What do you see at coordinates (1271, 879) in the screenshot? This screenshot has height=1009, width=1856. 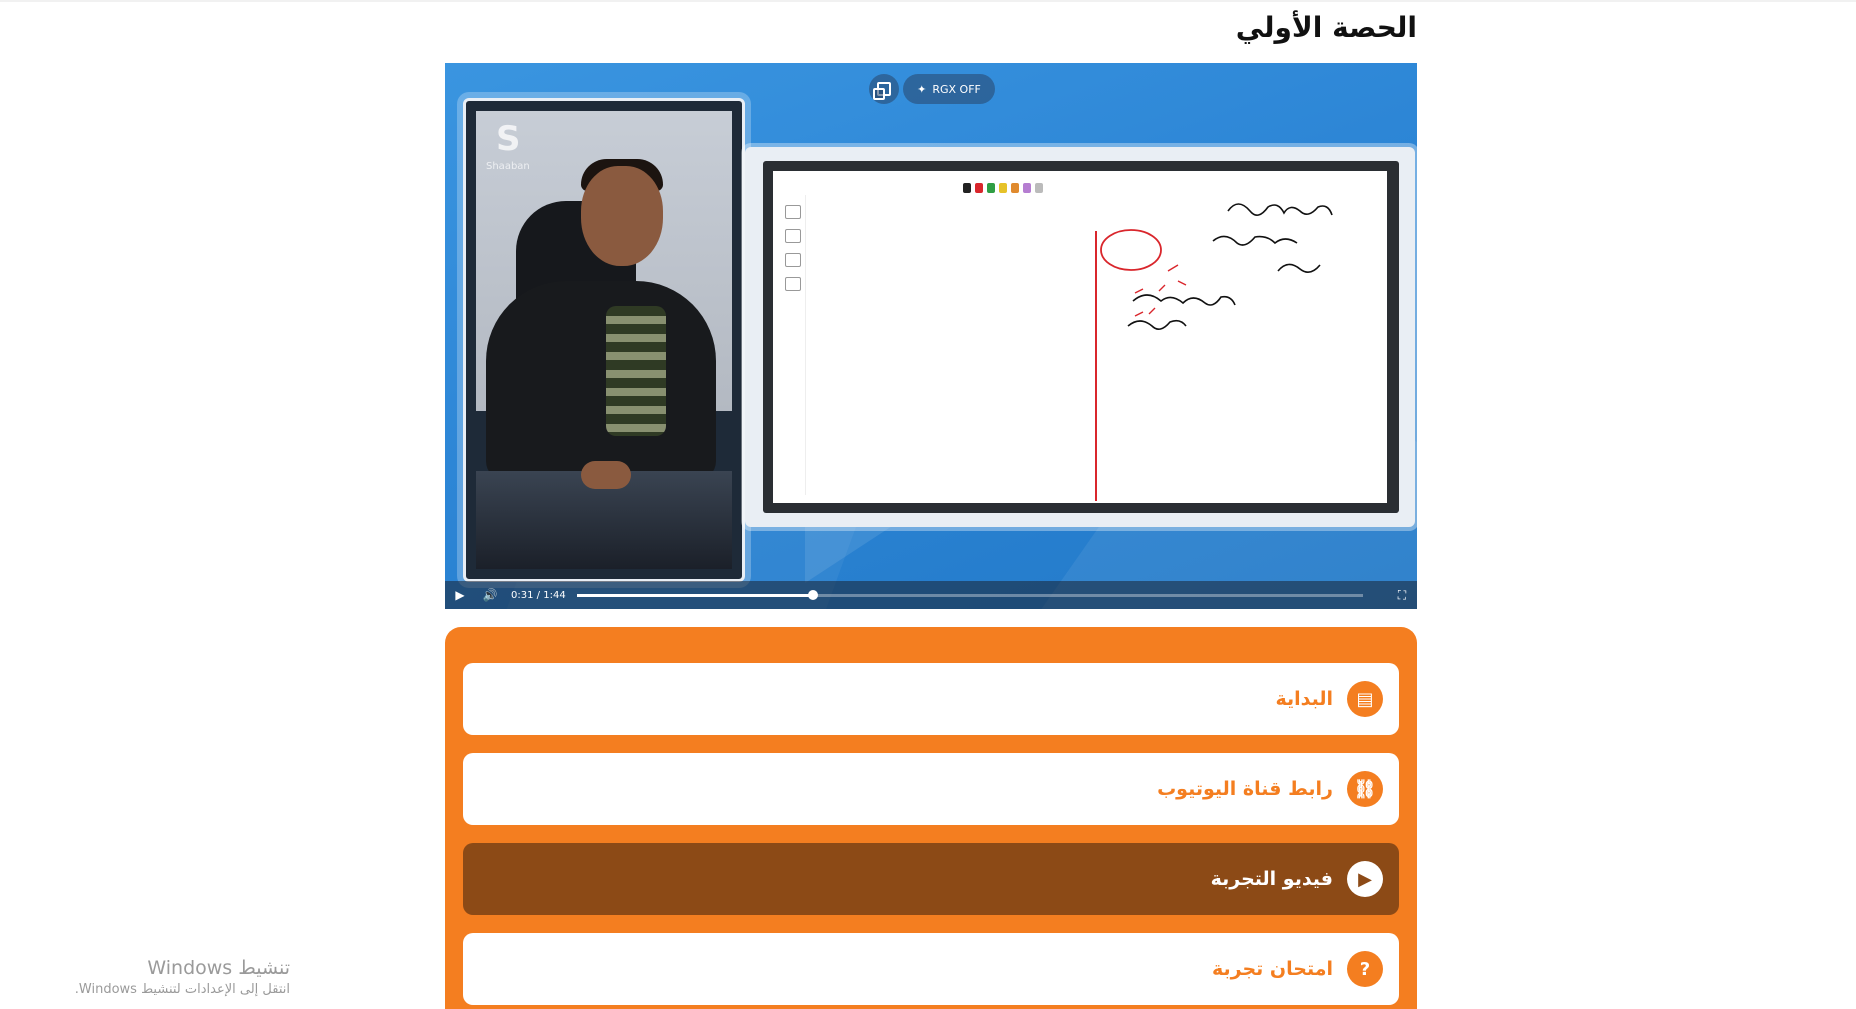 I see `menu-item-label: فيديو التجربة` at bounding box center [1271, 879].